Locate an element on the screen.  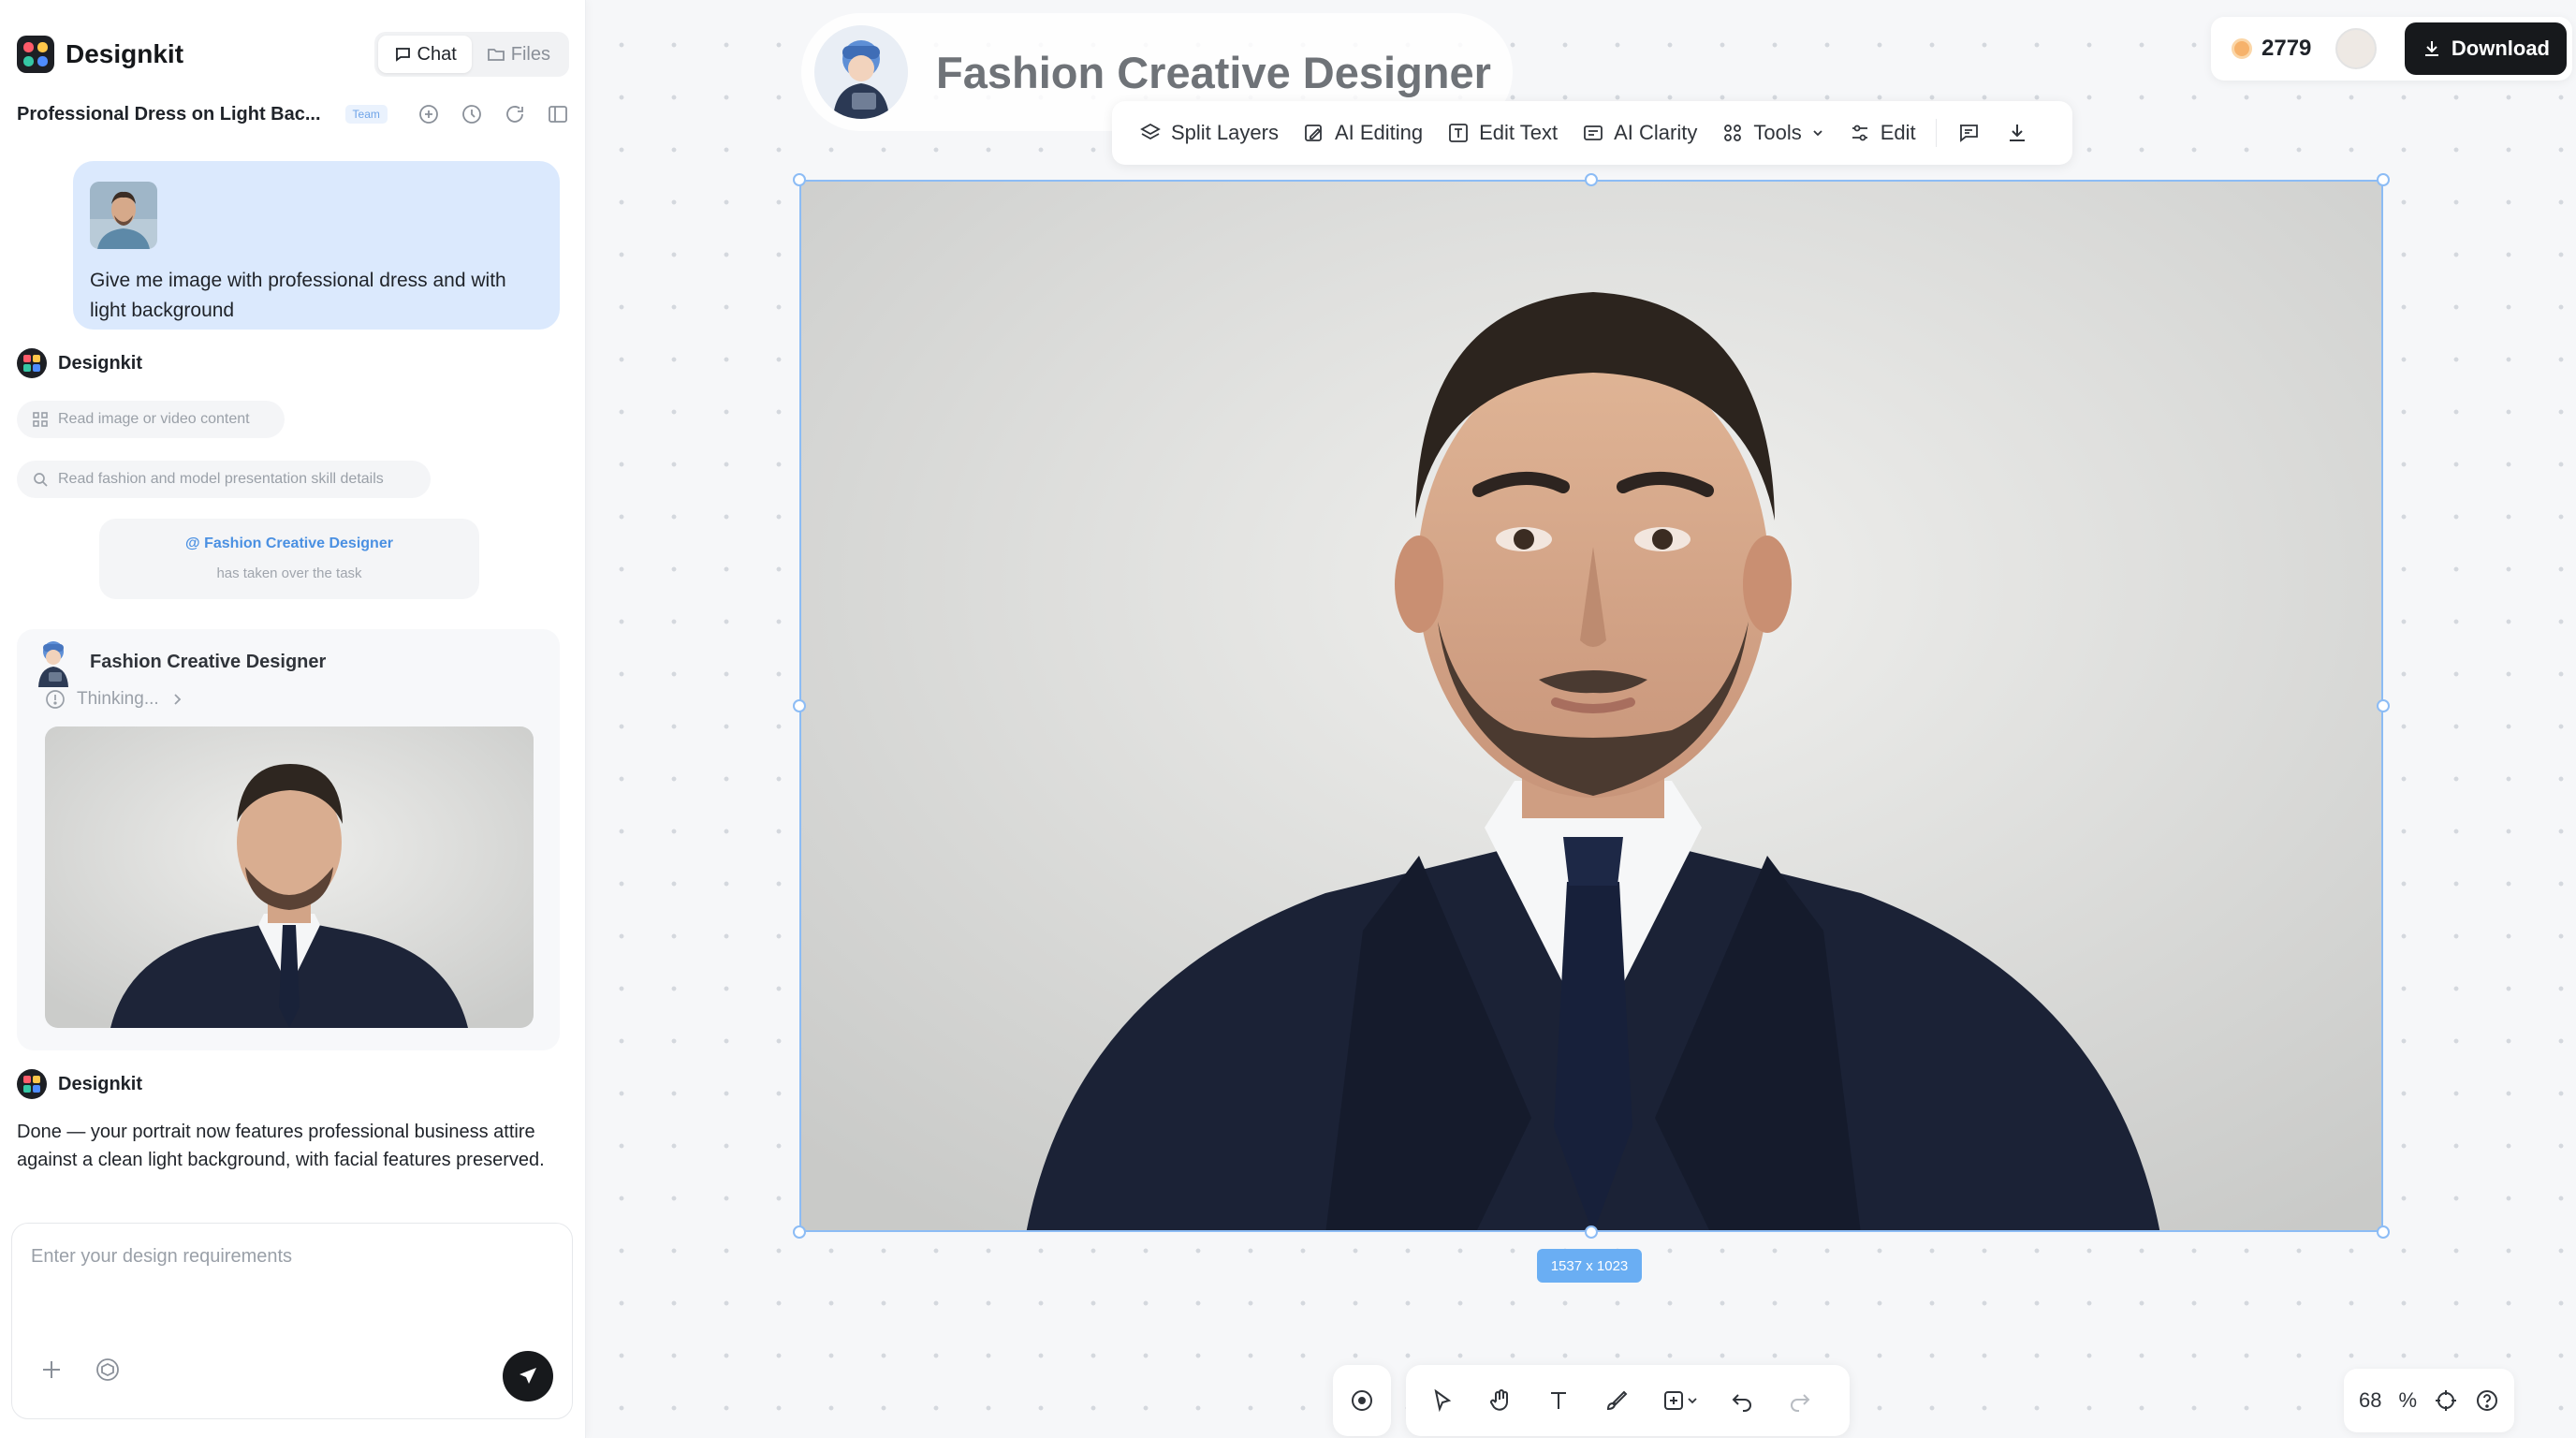
chat-bubble-icon is located at coordinates (402, 55).